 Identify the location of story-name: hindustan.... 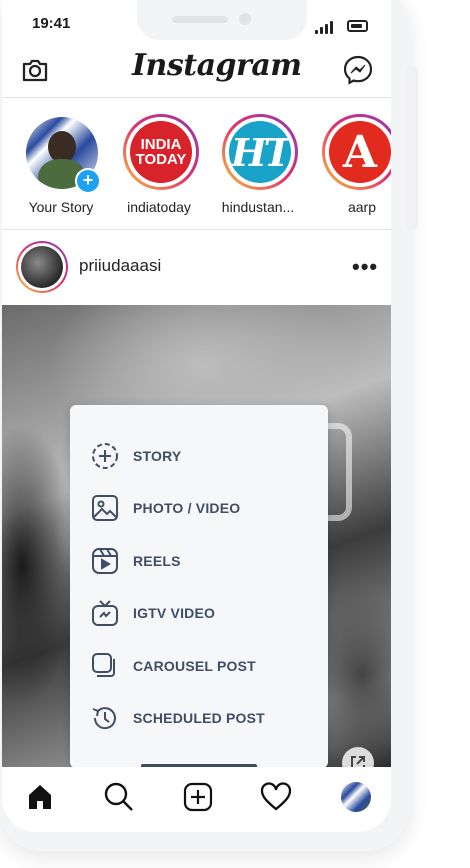
(258, 207).